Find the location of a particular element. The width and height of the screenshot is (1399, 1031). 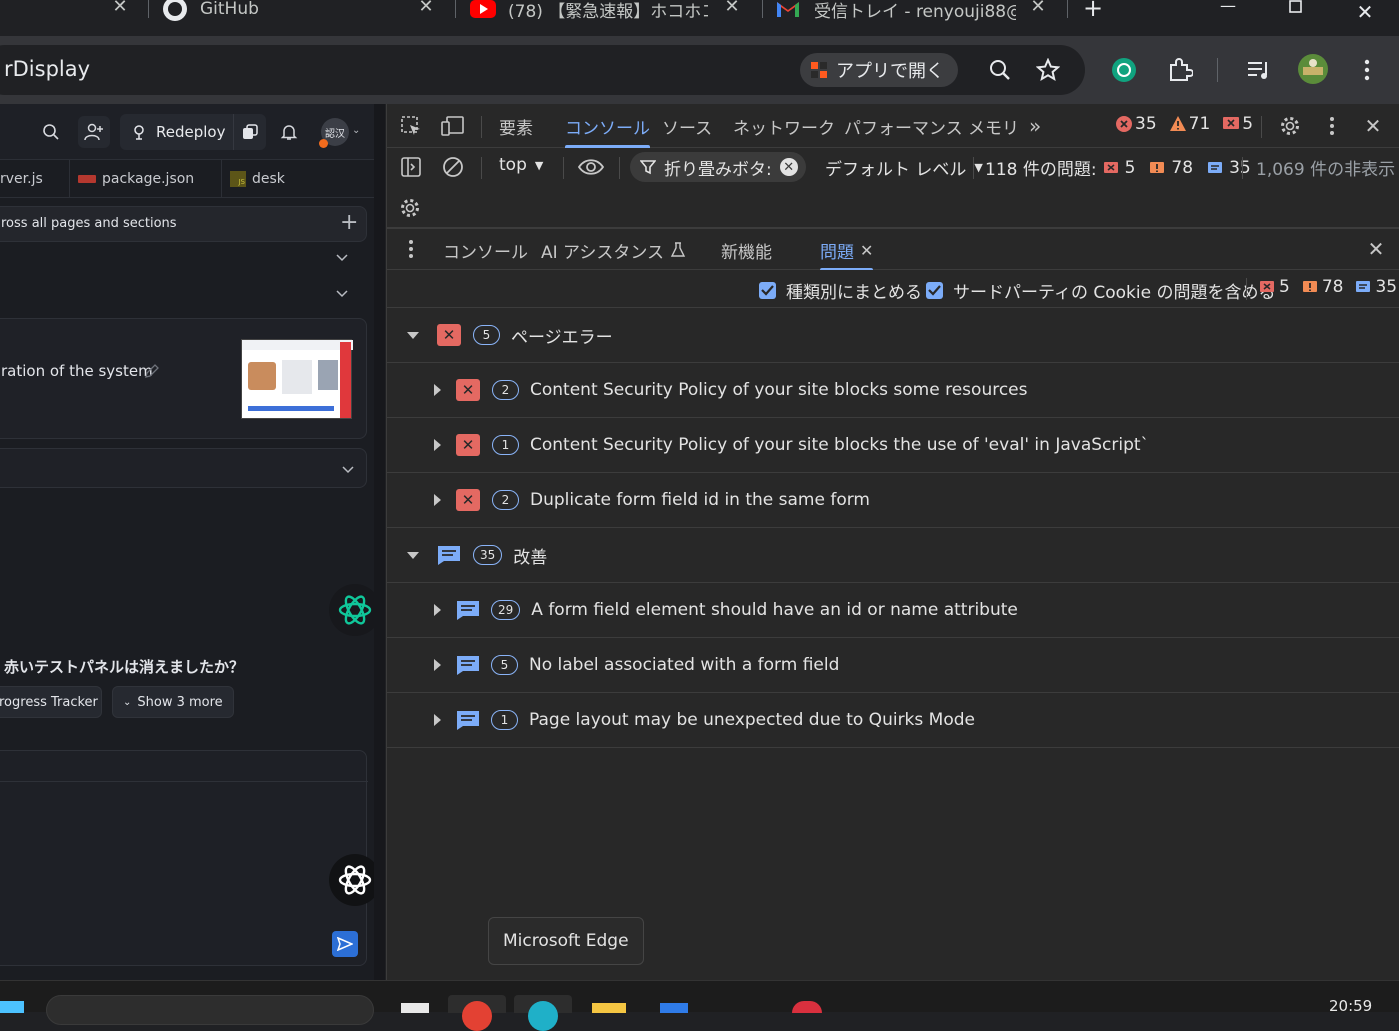

file-tab-package: package.json is located at coordinates (146, 179).